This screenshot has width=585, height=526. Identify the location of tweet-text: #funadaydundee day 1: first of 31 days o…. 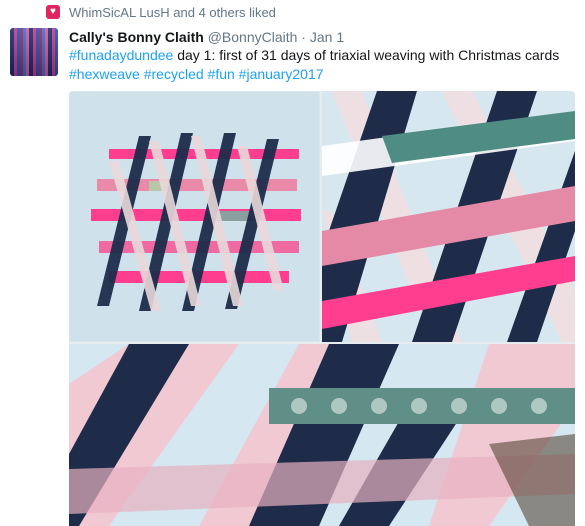
(319, 65).